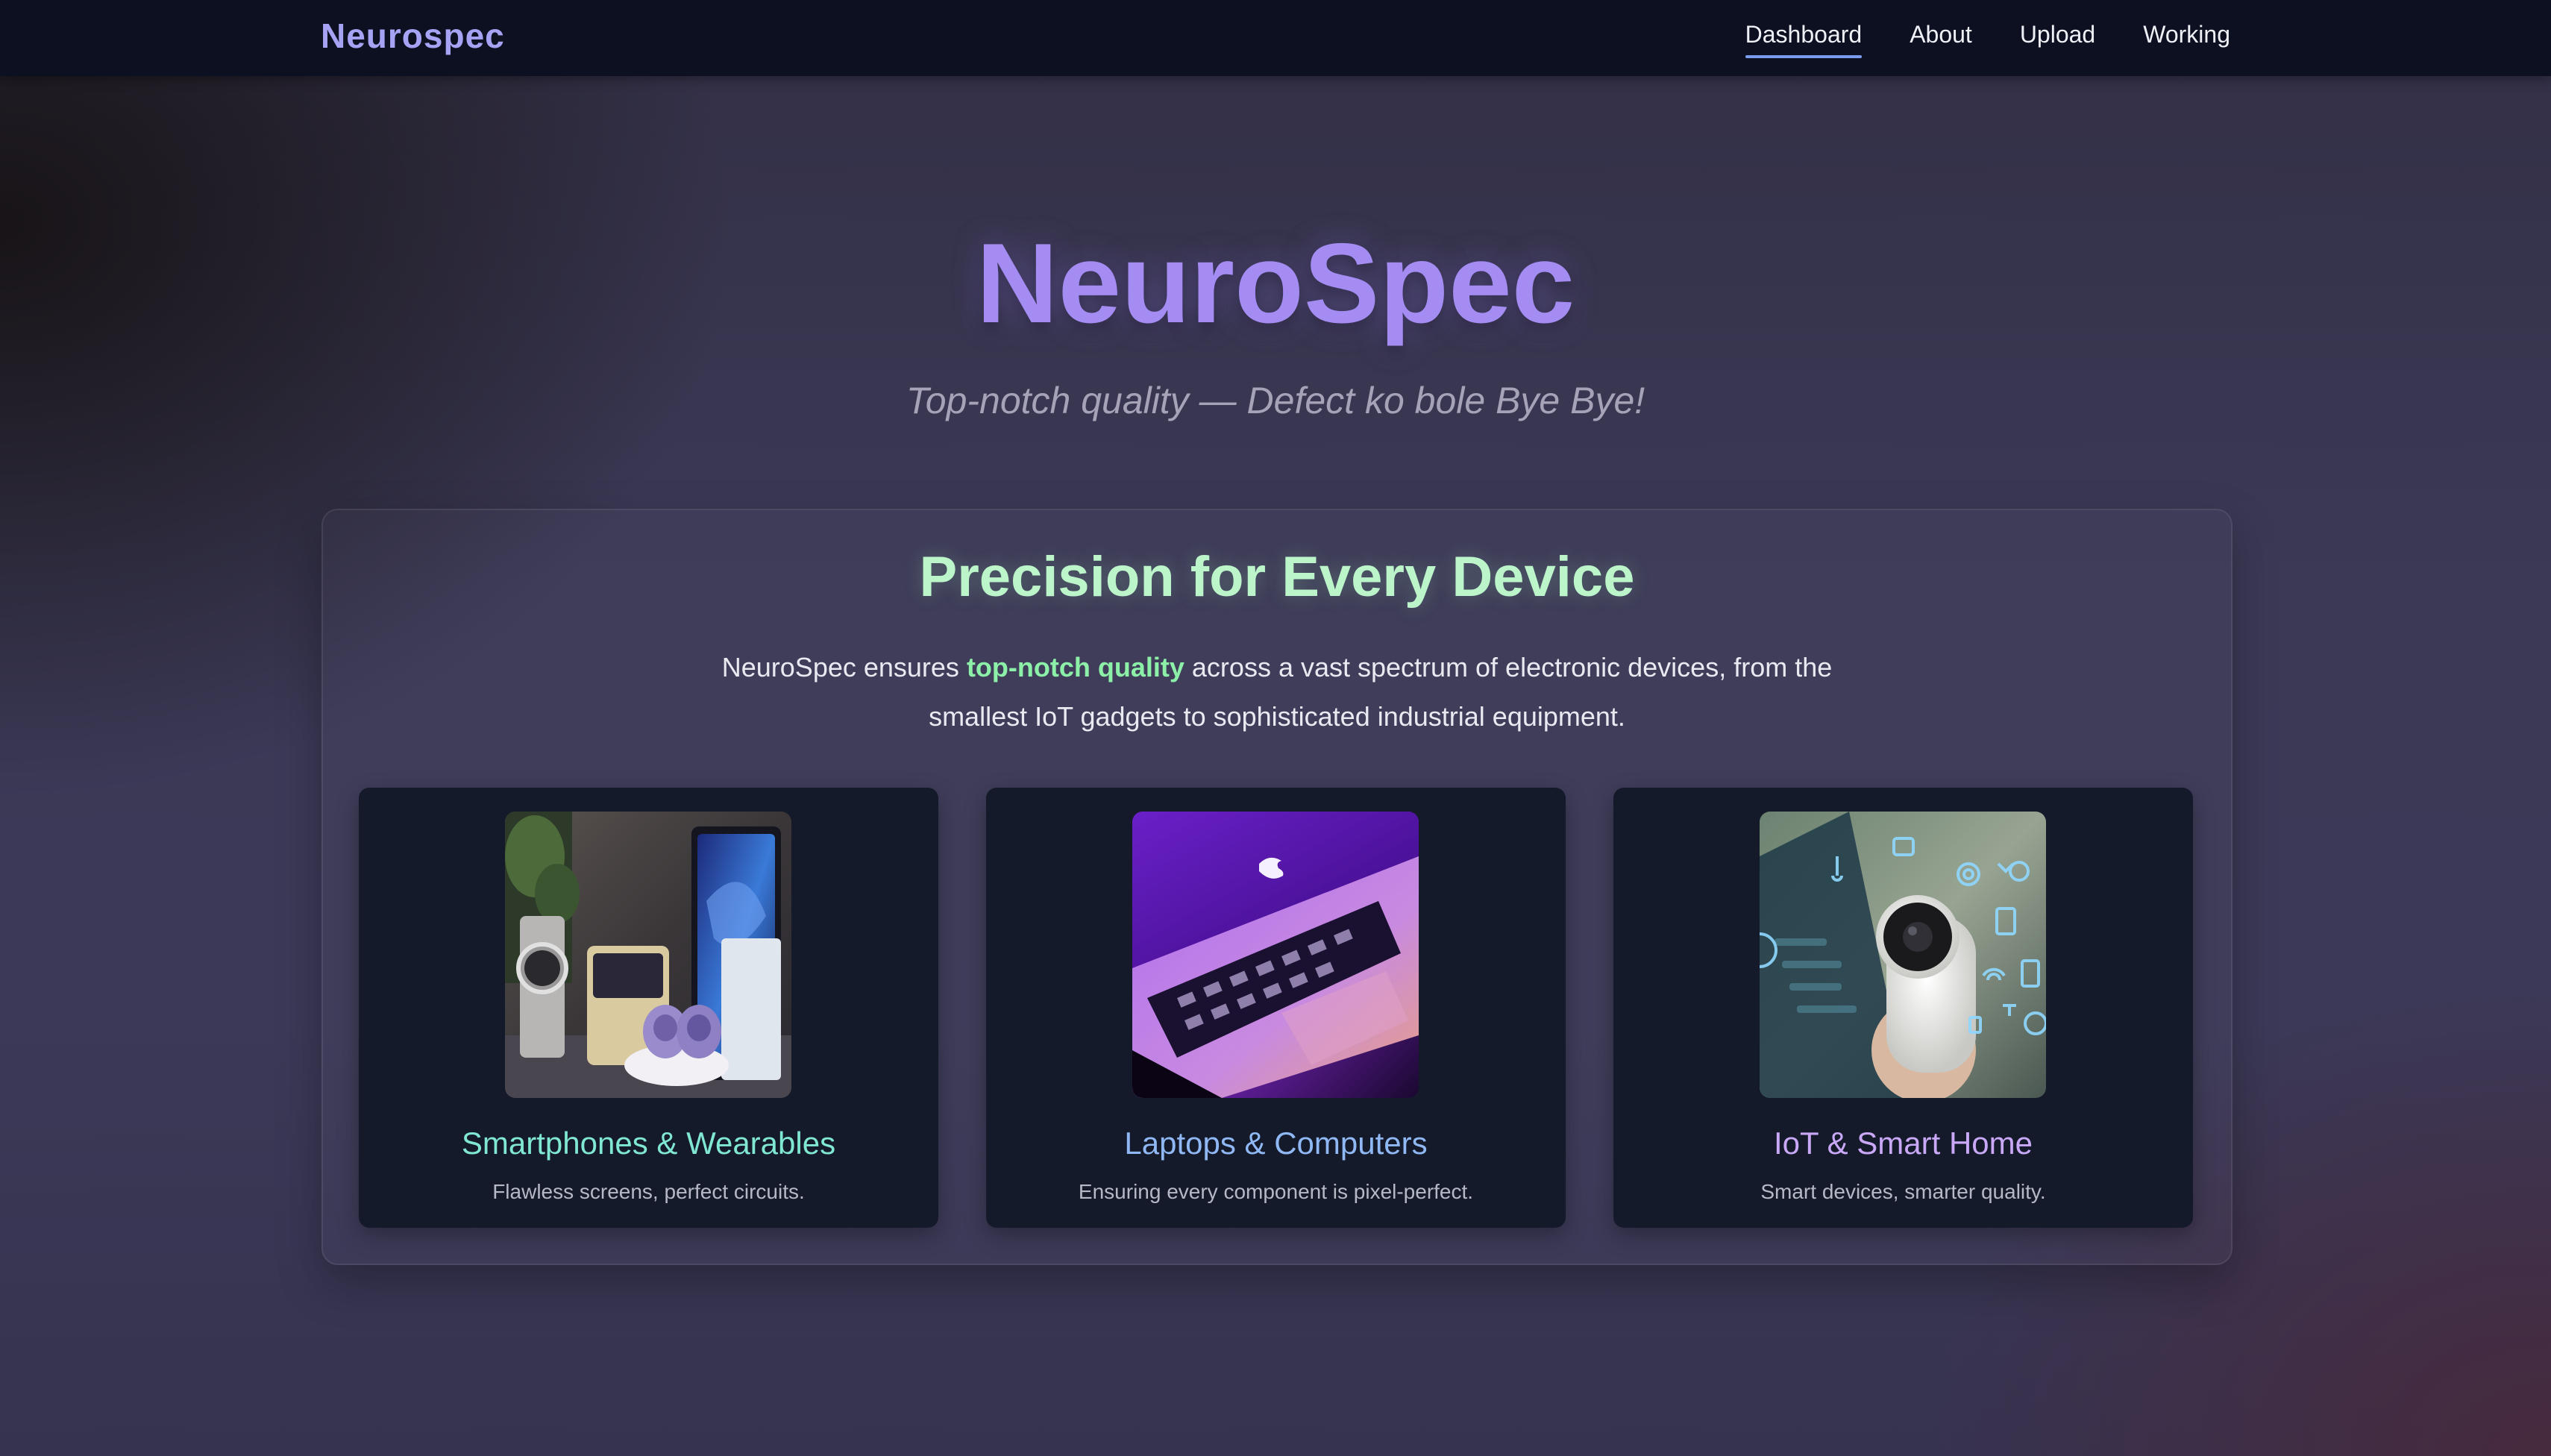  I want to click on brand-logo: Neurospec, so click(413, 35).